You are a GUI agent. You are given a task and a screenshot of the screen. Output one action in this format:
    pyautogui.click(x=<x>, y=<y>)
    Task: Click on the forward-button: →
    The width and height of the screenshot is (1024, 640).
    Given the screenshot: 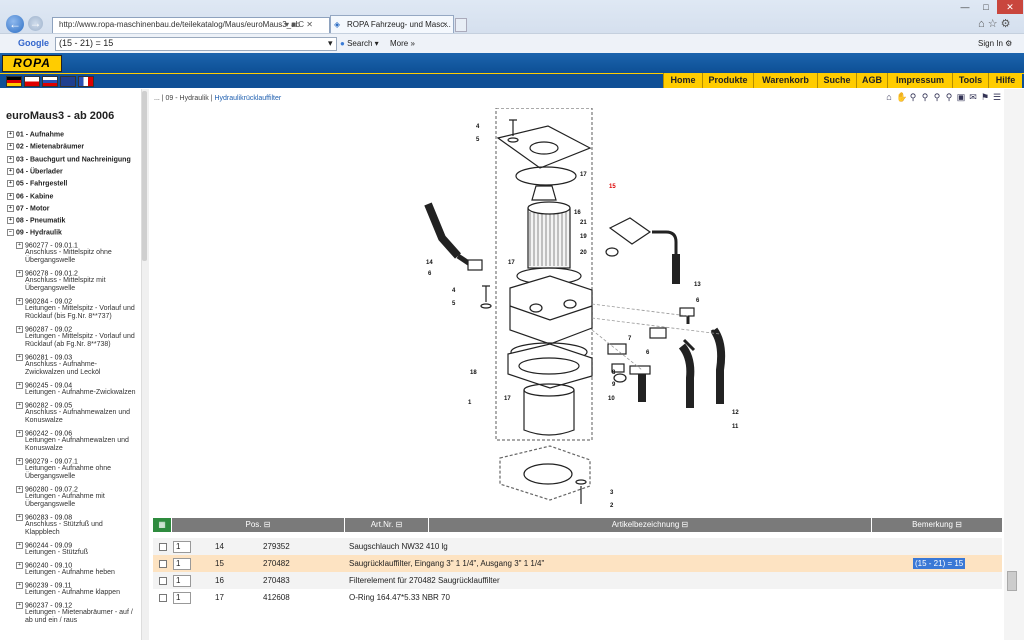 What is the action you would take?
    pyautogui.click(x=35, y=23)
    